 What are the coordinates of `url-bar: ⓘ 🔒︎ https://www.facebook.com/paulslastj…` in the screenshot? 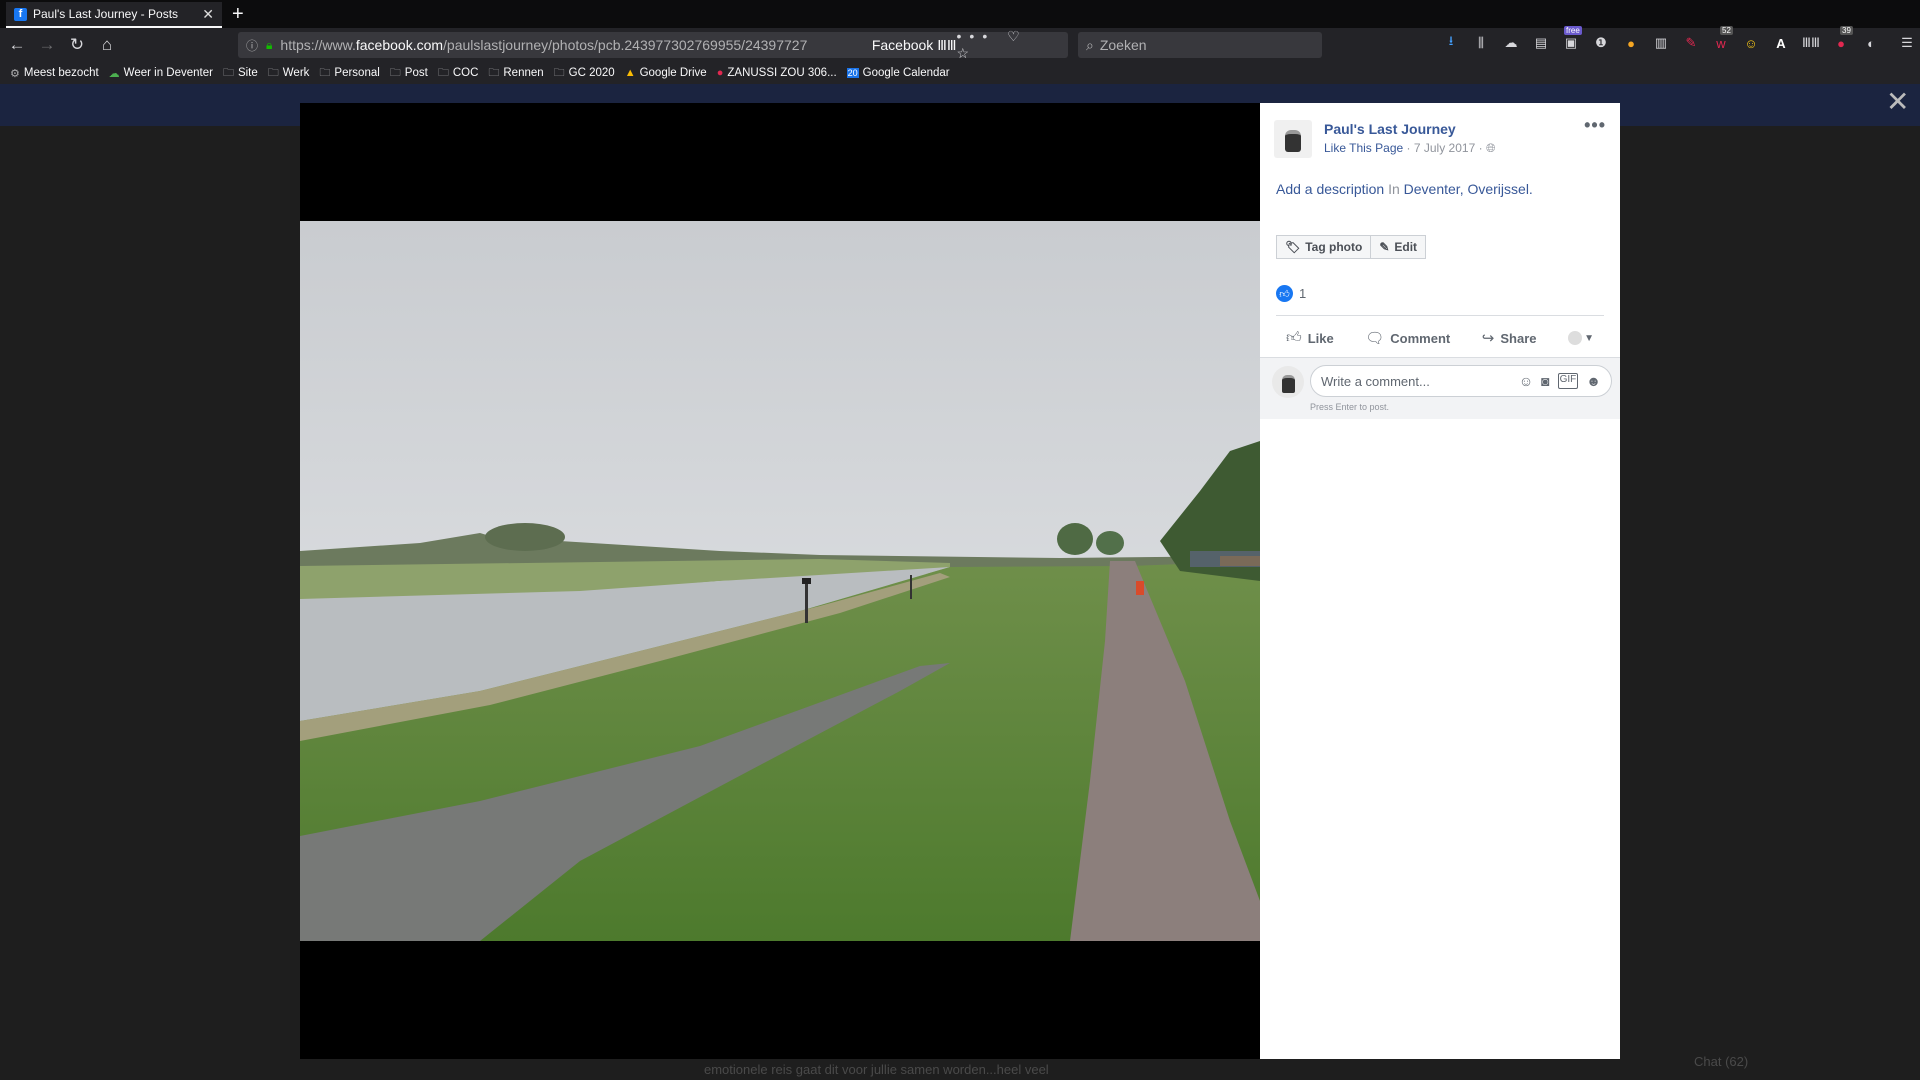 It's located at (653, 44).